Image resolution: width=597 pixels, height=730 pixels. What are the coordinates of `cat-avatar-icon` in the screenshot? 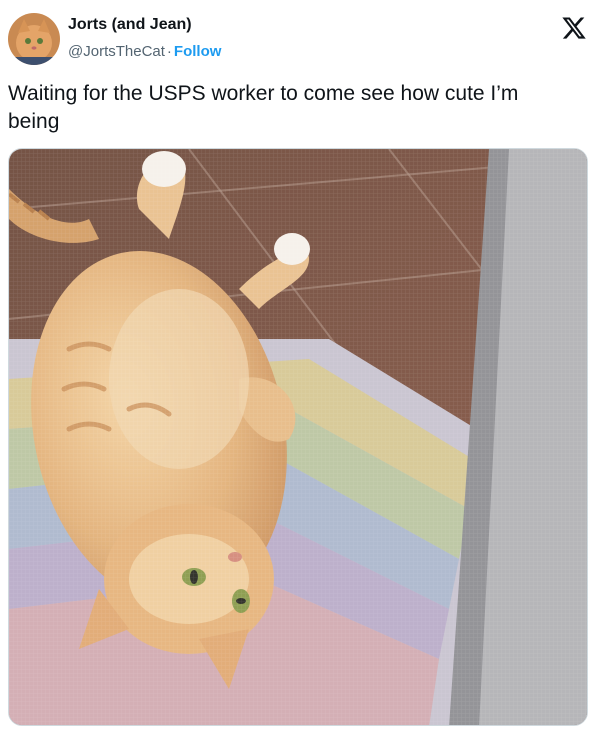 It's located at (34, 39).